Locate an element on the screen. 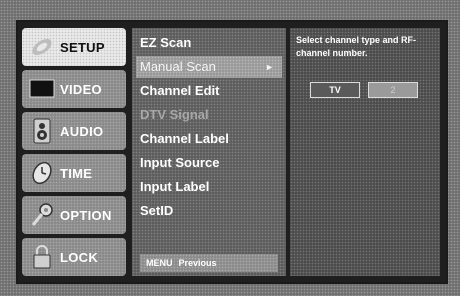 This screenshot has height=296, width=460. menu-item-label: Channel Edit is located at coordinates (180, 90).